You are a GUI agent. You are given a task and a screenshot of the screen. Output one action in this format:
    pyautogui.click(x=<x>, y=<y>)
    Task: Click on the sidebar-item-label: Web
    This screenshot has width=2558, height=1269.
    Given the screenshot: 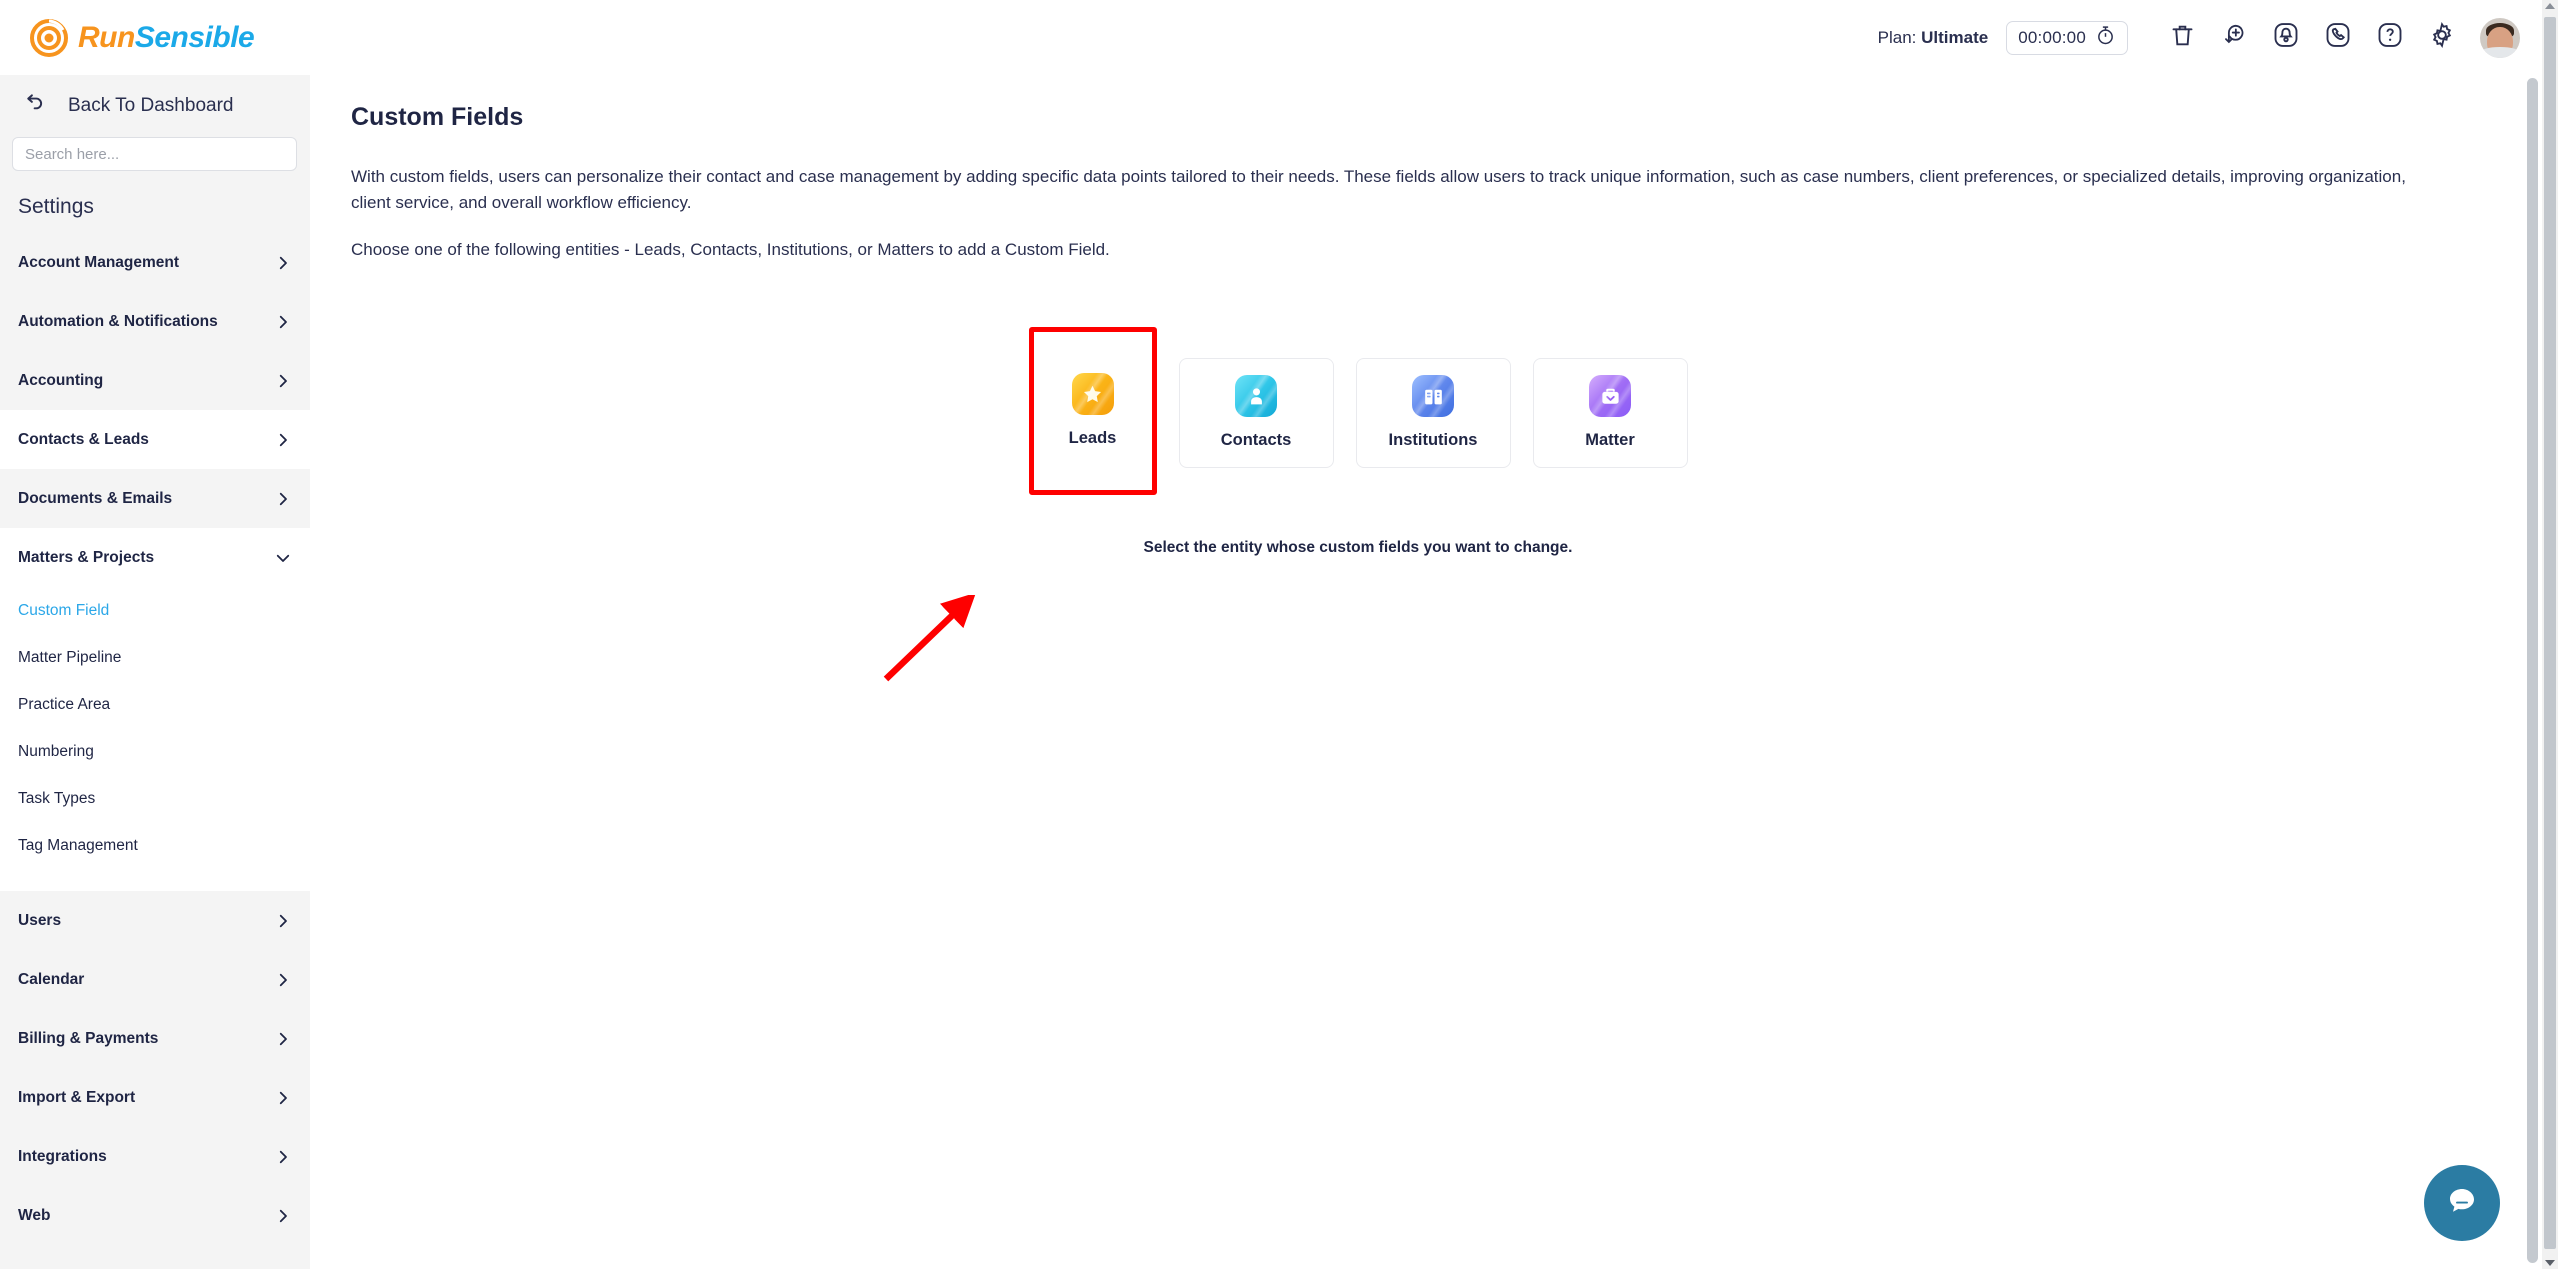 What is the action you would take?
    pyautogui.click(x=34, y=1215)
    